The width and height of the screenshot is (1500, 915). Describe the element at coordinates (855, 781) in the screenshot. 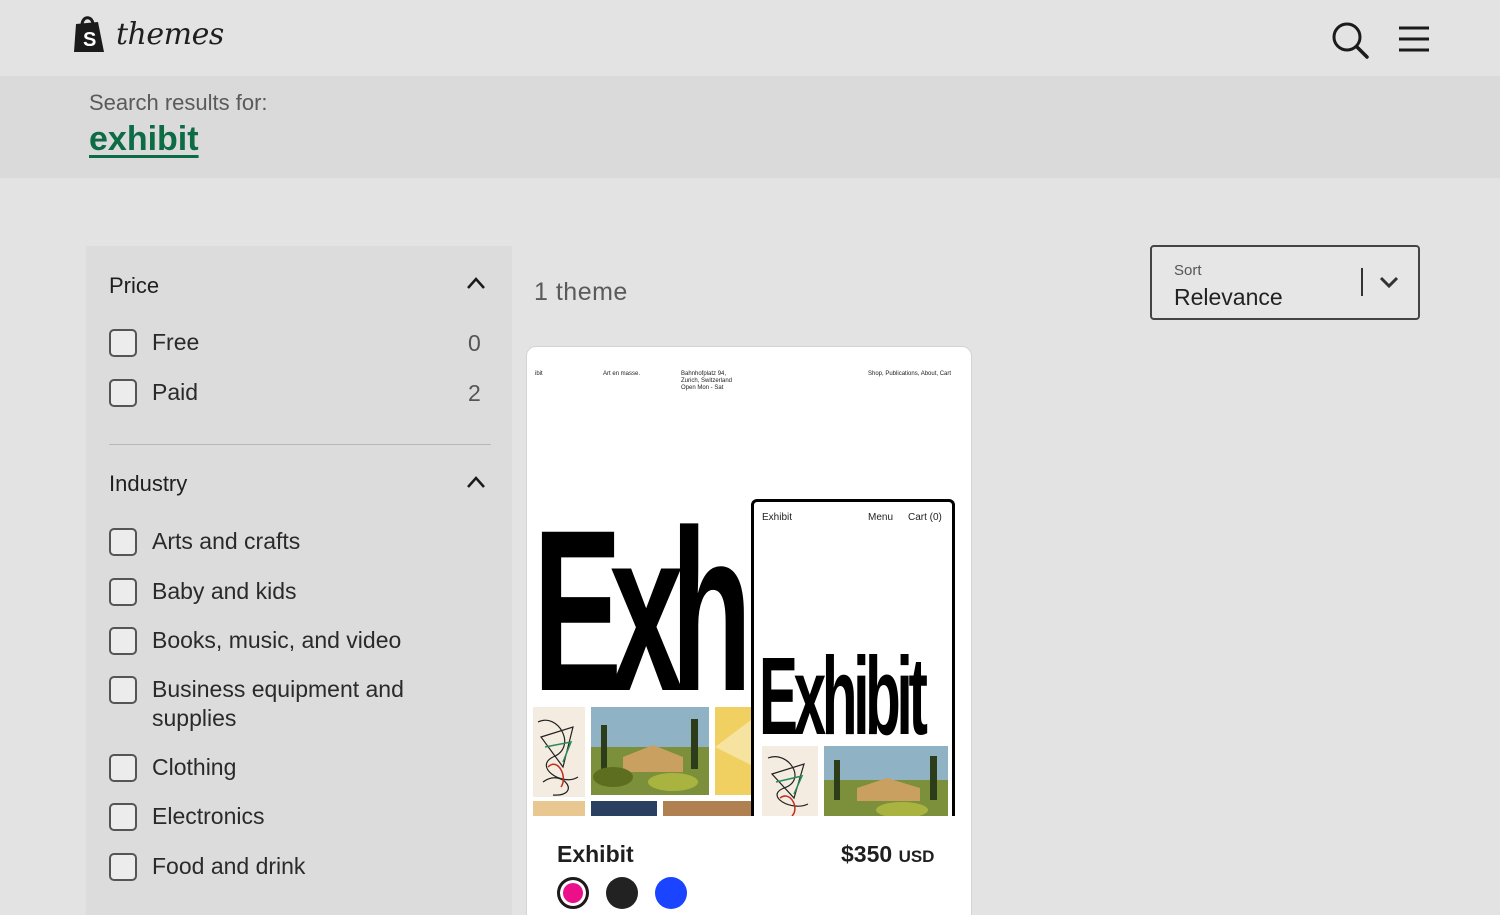

I see `mobile-artwork-strip` at that location.